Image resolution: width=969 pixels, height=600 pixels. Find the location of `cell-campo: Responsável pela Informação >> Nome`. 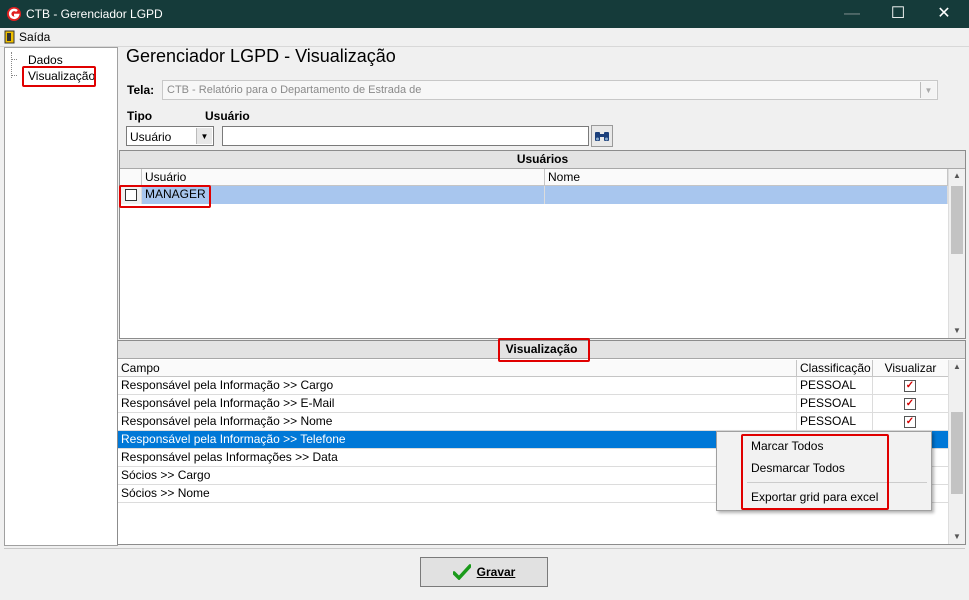

cell-campo: Responsável pela Informação >> Nome is located at coordinates (457, 422).